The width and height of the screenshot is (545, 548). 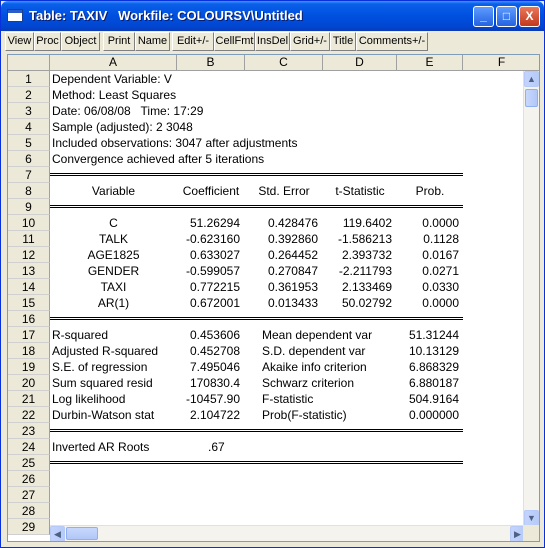 What do you see at coordinates (113, 239) in the screenshot?
I see `coef-variable: TALK` at bounding box center [113, 239].